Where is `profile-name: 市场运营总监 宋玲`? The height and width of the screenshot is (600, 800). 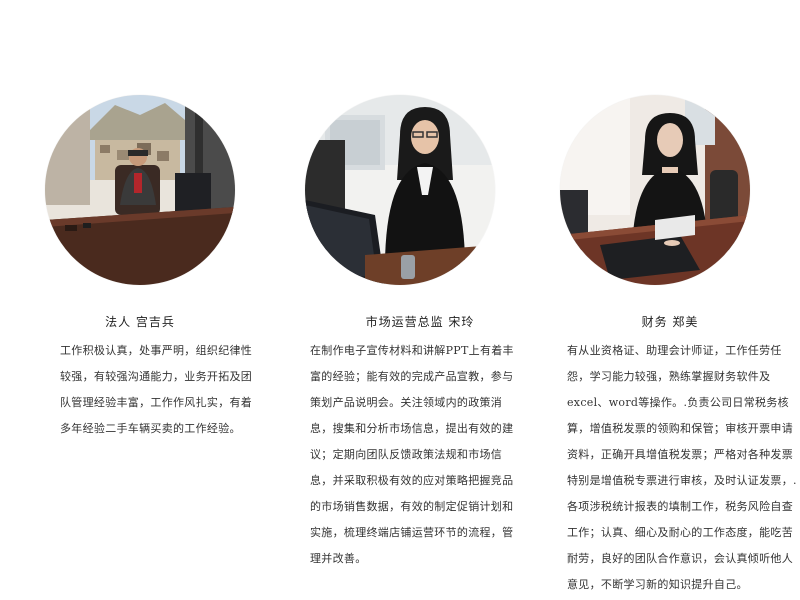 profile-name: 市场运营总监 宋玲 is located at coordinates (420, 322).